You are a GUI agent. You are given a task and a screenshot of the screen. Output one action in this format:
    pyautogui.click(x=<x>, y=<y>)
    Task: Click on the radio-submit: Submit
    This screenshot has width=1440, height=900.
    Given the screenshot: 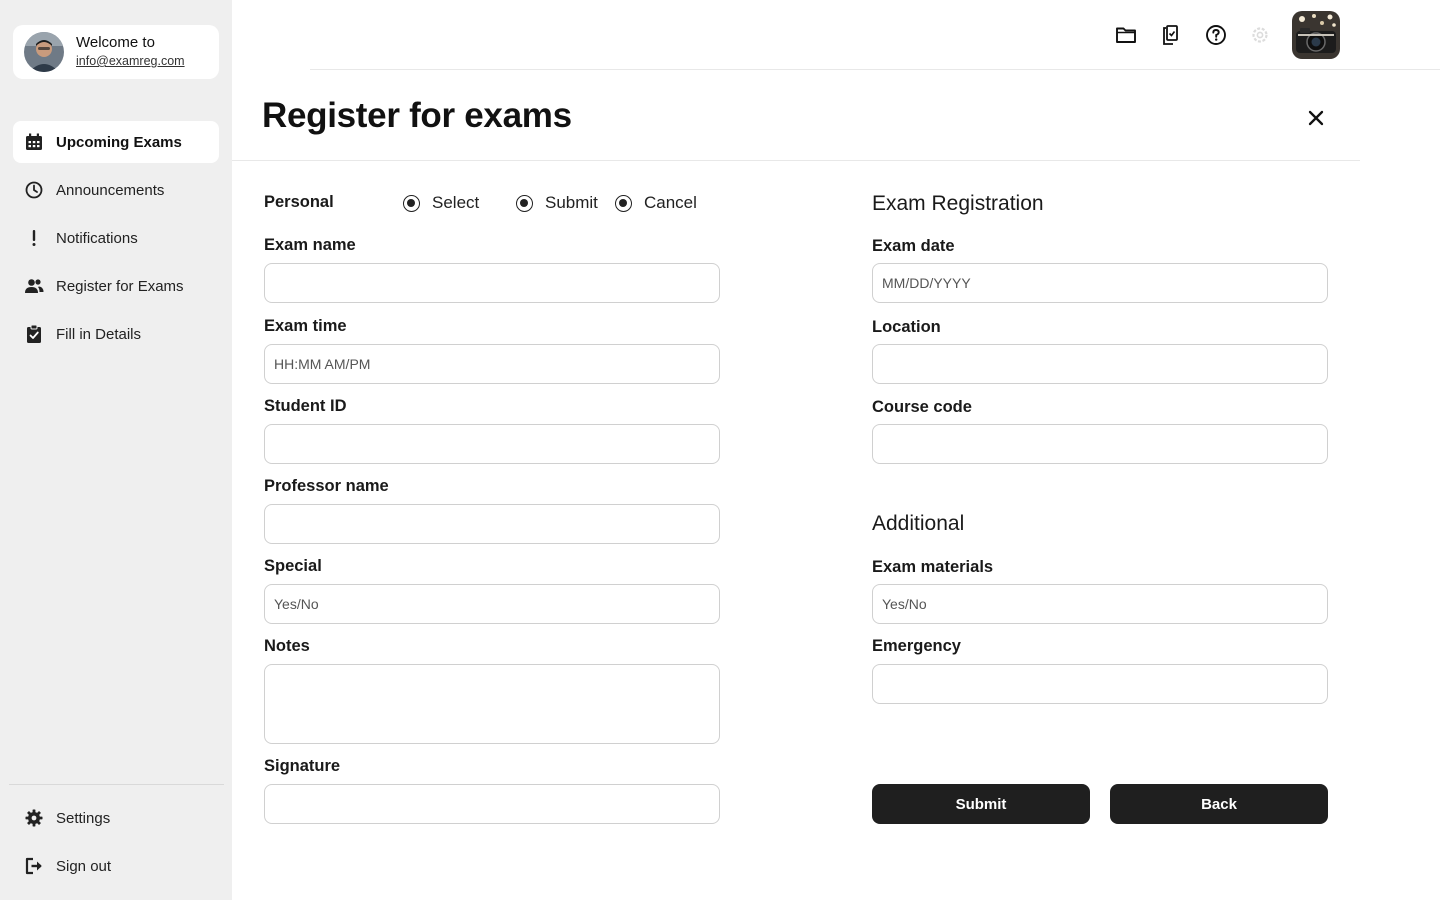 What is the action you would take?
    pyautogui.click(x=557, y=203)
    